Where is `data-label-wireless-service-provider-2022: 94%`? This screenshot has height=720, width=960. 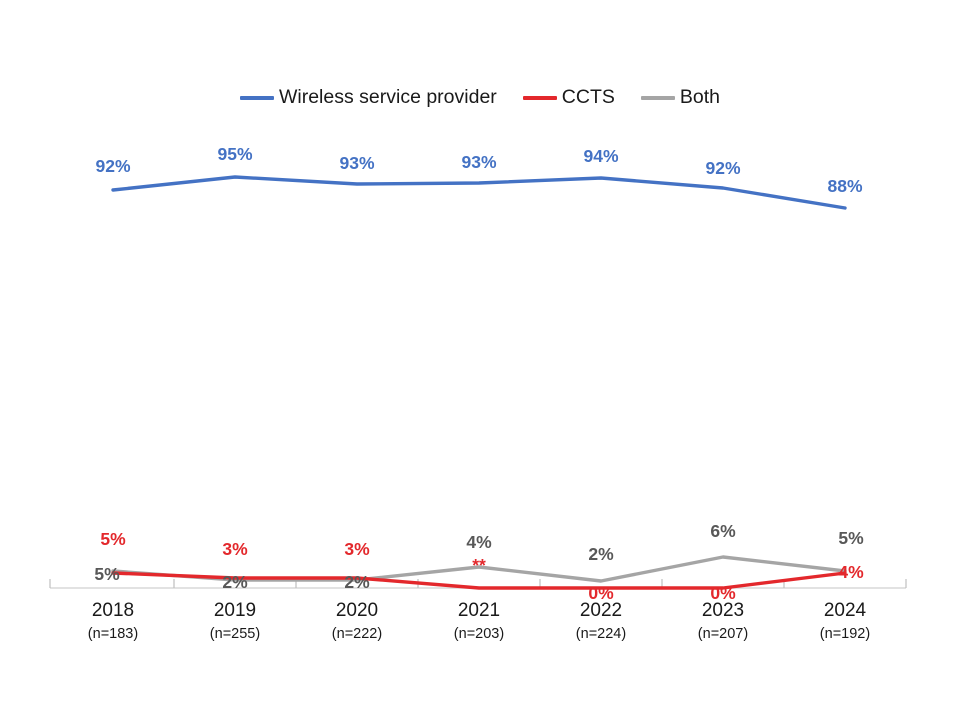 data-label-wireless-service-provider-2022: 94% is located at coordinates (601, 156).